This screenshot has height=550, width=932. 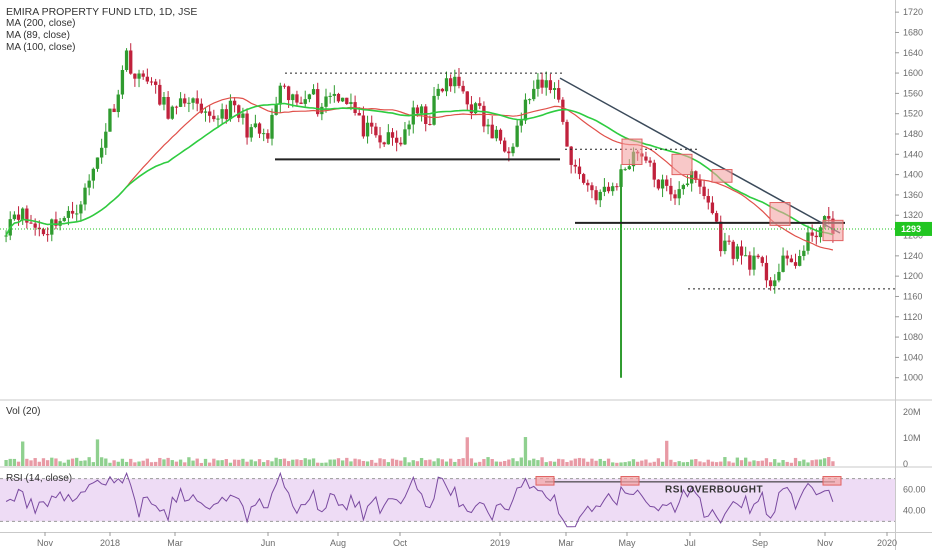 I want to click on indicator-ma-200: MA (200, close), so click(x=101, y=24).